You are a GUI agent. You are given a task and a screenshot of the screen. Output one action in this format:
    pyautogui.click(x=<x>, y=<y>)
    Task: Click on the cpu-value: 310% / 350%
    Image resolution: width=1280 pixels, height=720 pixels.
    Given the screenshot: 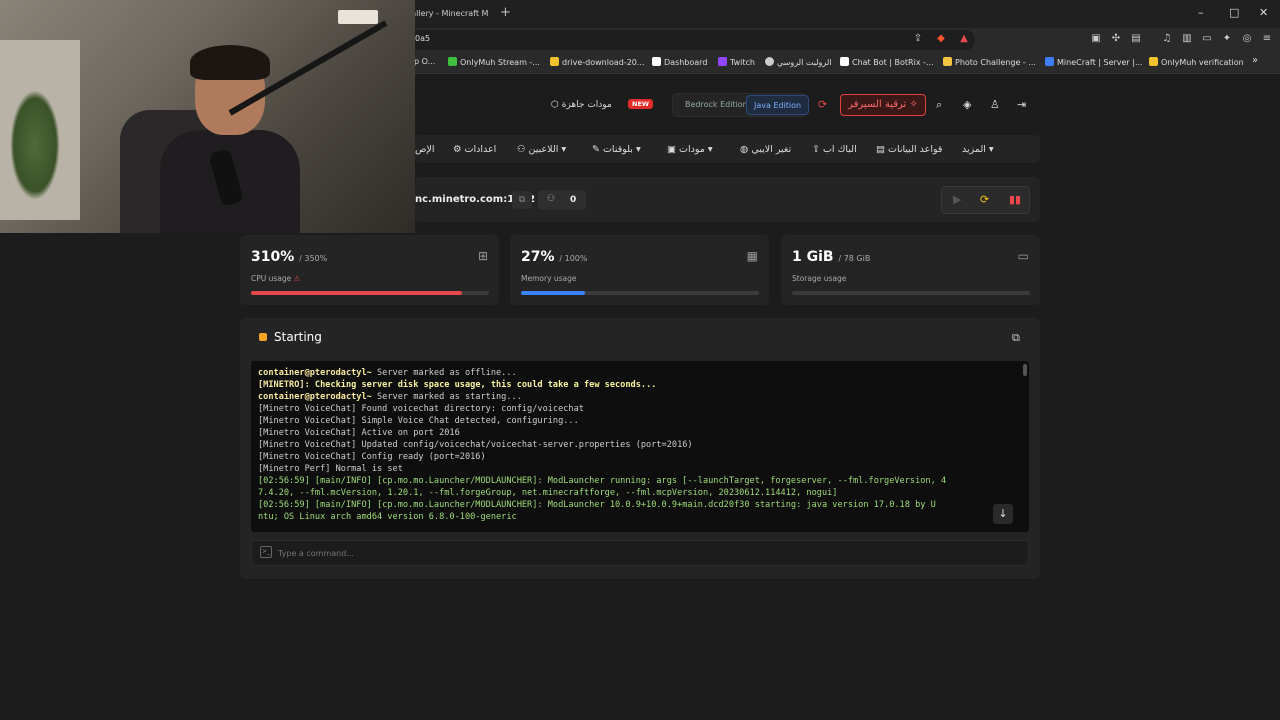 What is the action you would take?
    pyautogui.click(x=289, y=257)
    